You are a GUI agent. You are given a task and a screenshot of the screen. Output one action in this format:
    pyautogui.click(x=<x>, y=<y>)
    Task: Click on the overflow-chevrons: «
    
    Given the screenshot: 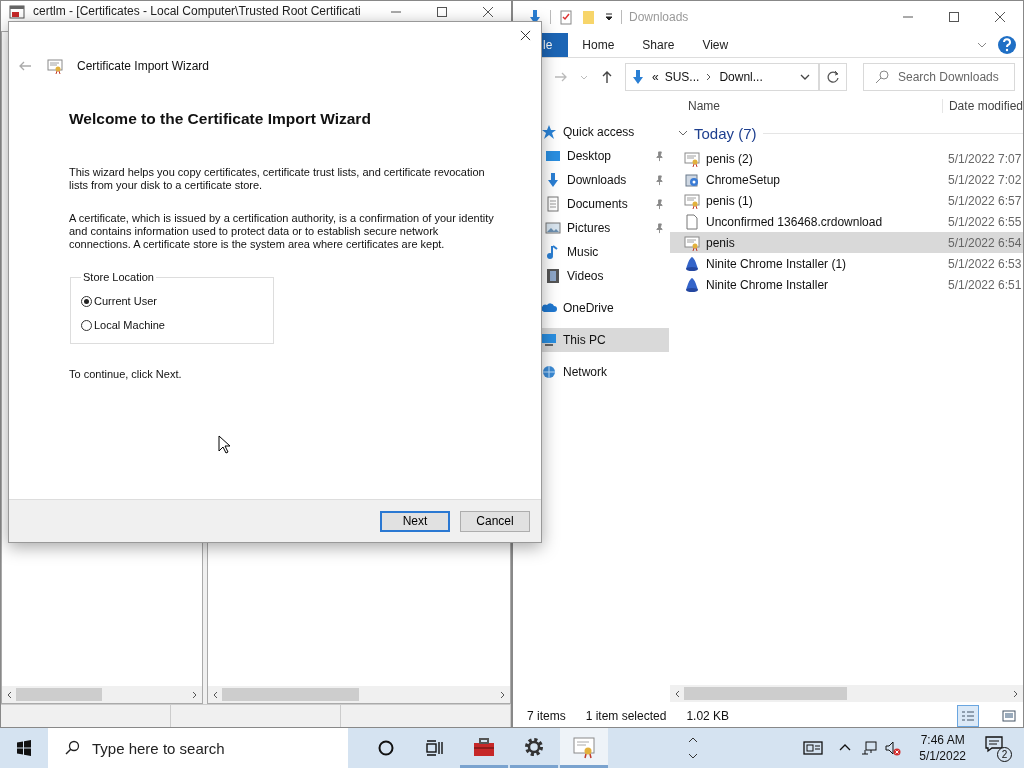 What is the action you would take?
    pyautogui.click(x=655, y=77)
    